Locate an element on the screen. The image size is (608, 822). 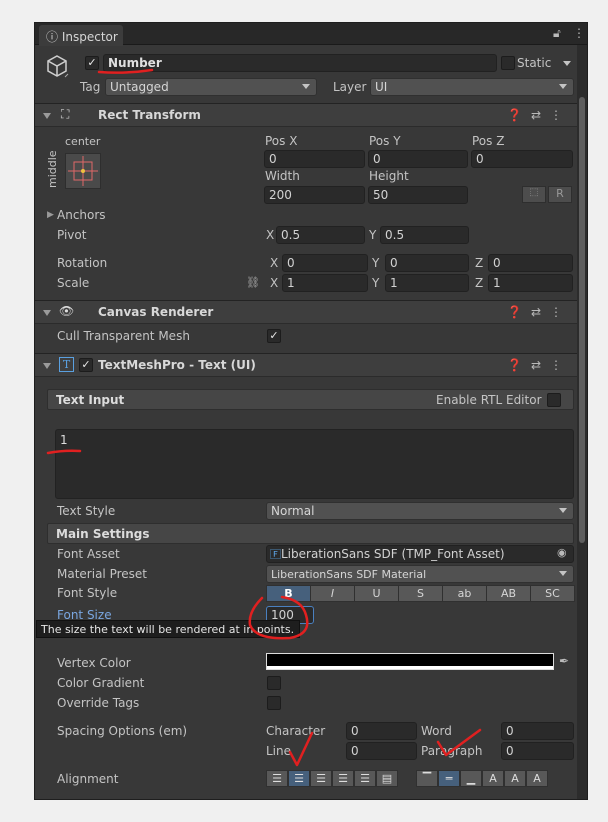
align-flush-icon: ☰ is located at coordinates (365, 778).